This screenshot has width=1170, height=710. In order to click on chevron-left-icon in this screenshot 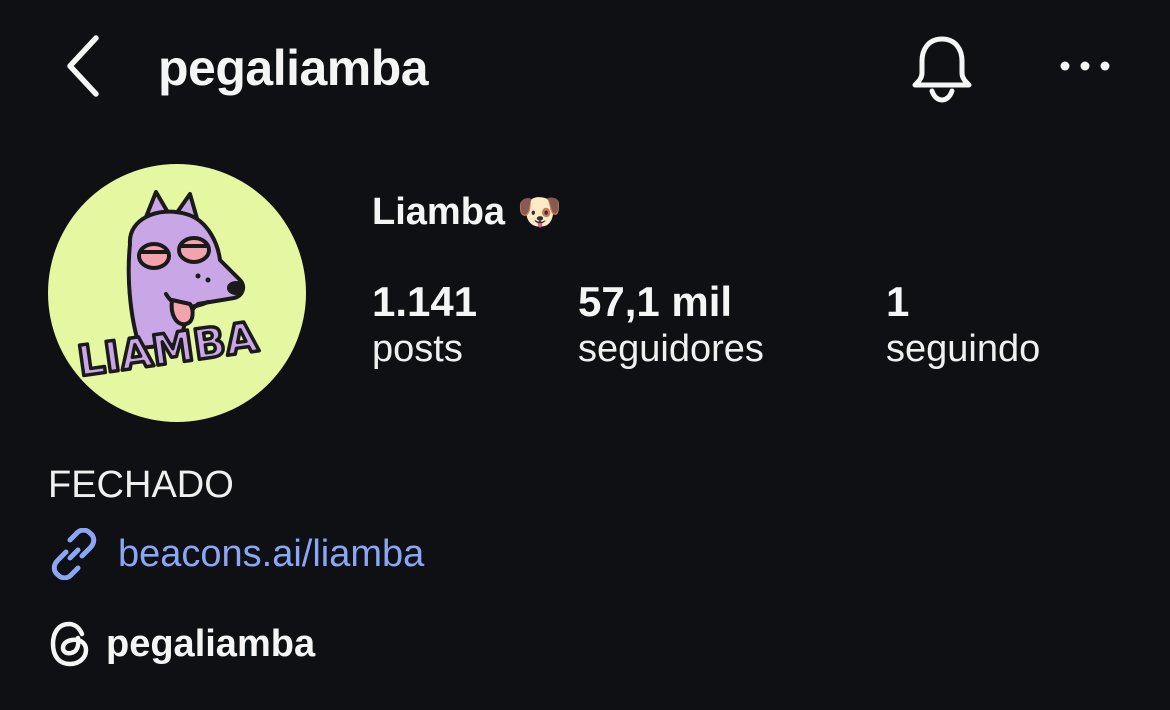, I will do `click(83, 66)`.